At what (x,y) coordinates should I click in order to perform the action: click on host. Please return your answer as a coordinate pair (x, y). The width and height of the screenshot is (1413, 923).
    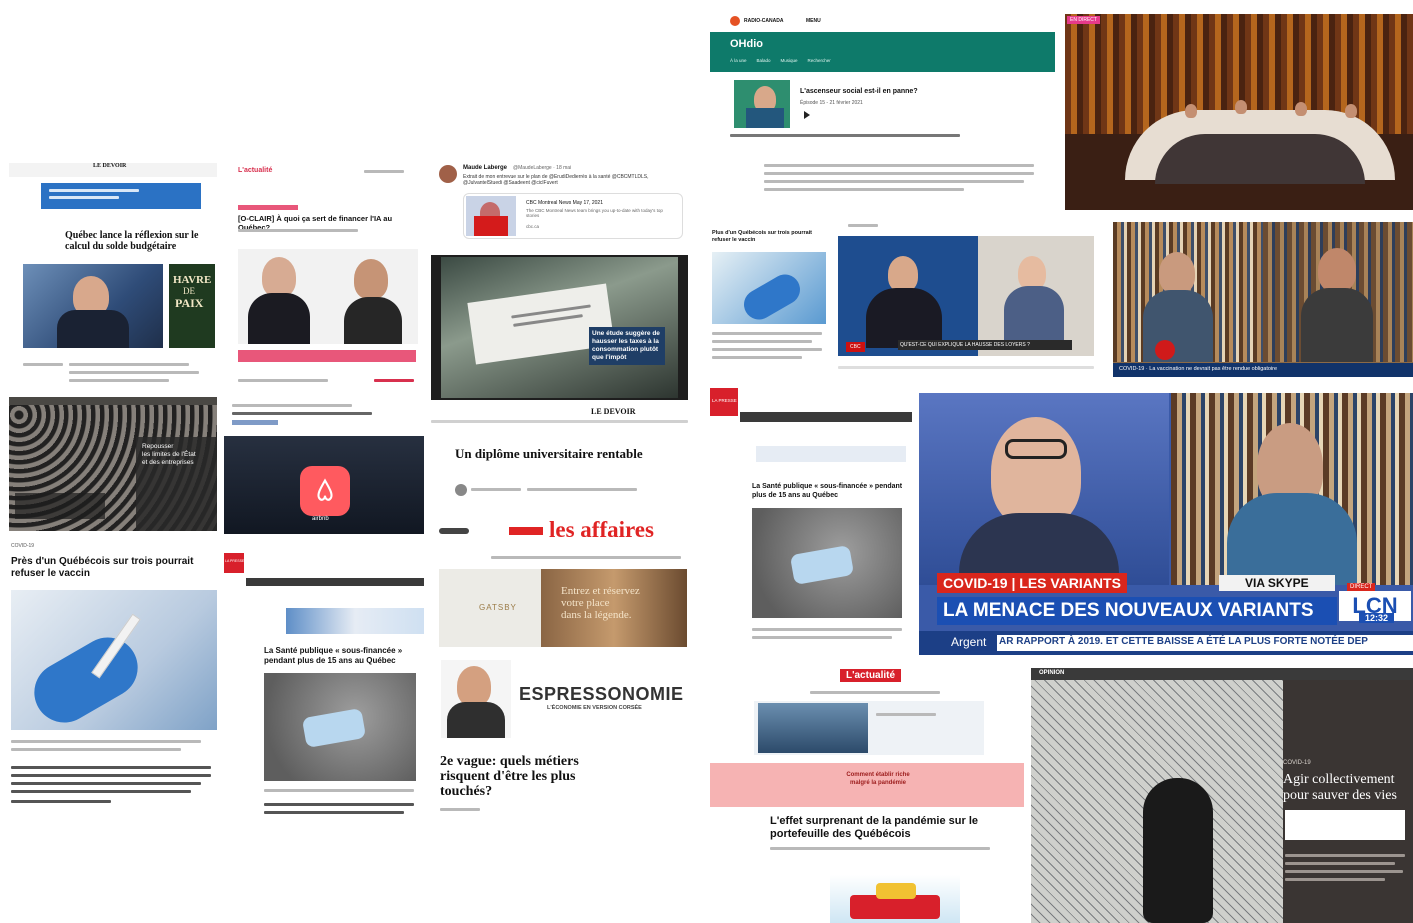
    Looking at the image, I should click on (1036, 472).